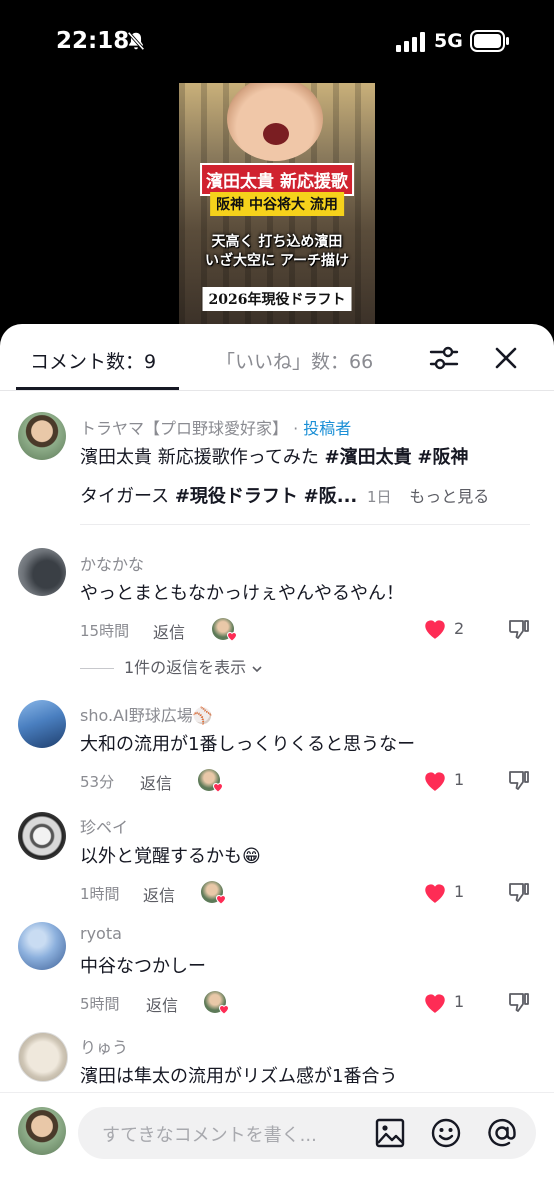 The width and height of the screenshot is (554, 1201). I want to click on show-replies-label: 1件の返信を表示, so click(185, 667).